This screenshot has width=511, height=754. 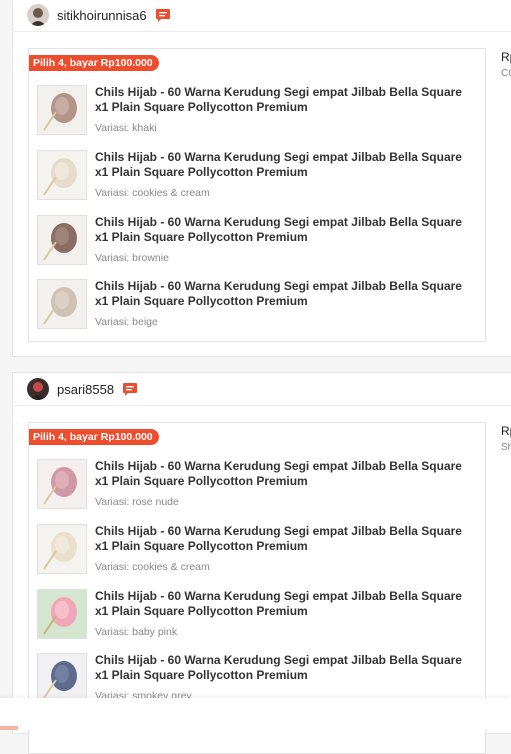 I want to click on product-variant: Variasi: baby pink, so click(x=136, y=632).